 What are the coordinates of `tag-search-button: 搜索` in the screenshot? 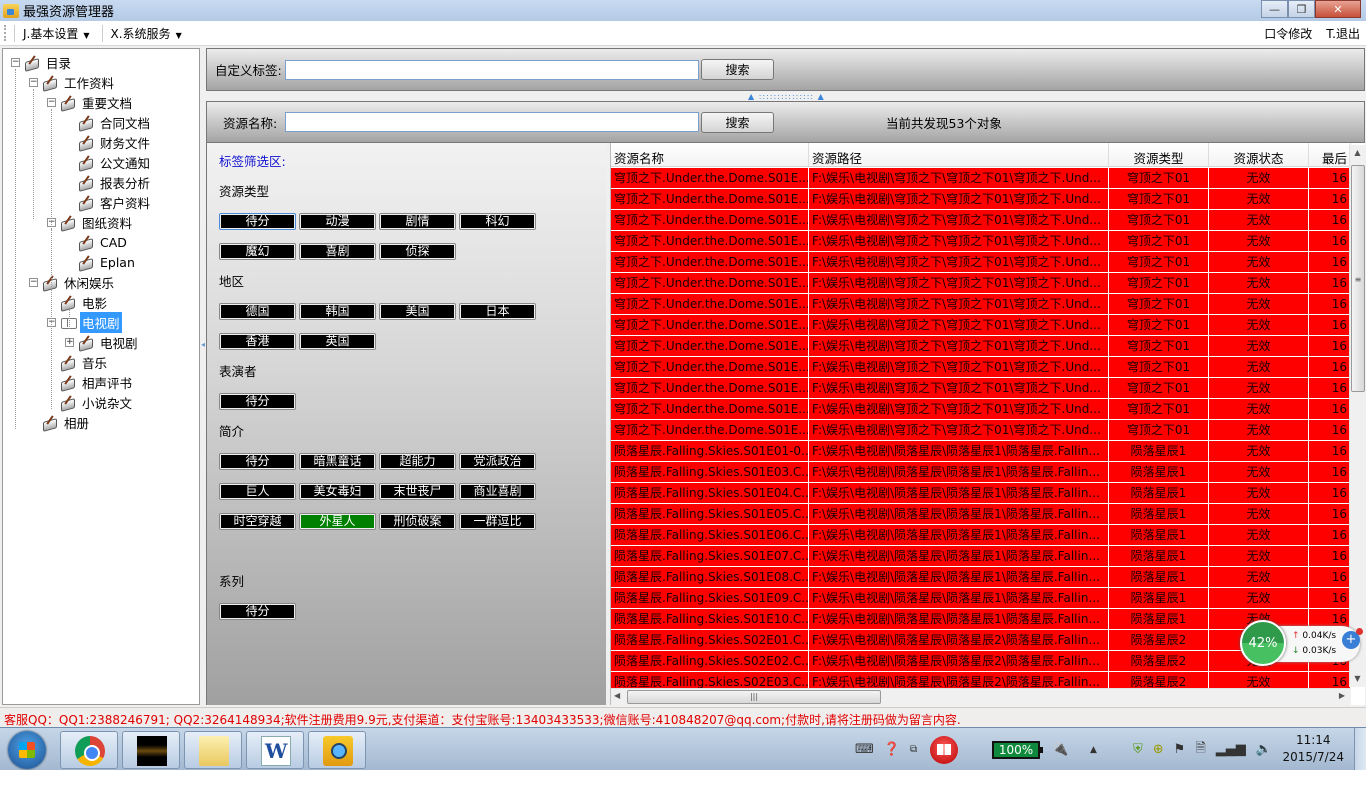 It's located at (737, 69).